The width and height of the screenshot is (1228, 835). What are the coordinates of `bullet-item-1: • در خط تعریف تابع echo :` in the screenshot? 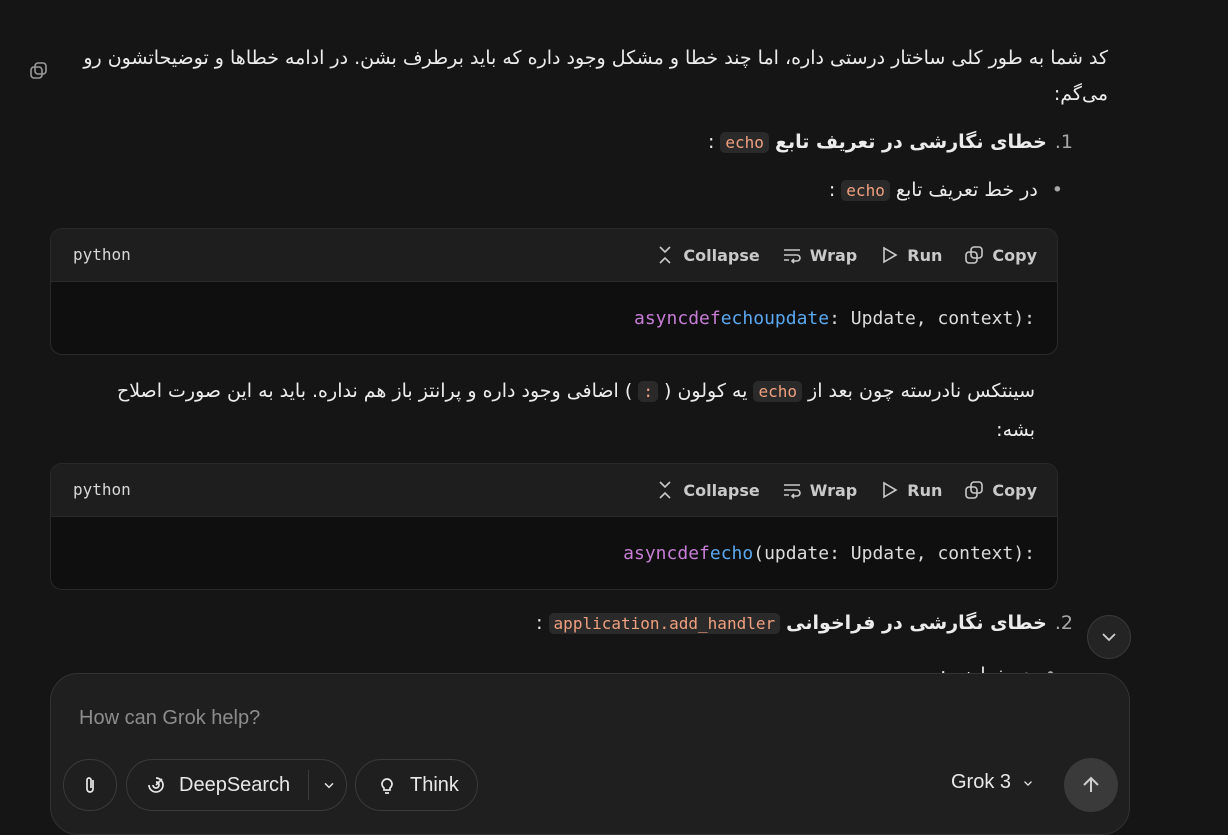 It's located at (946, 190).